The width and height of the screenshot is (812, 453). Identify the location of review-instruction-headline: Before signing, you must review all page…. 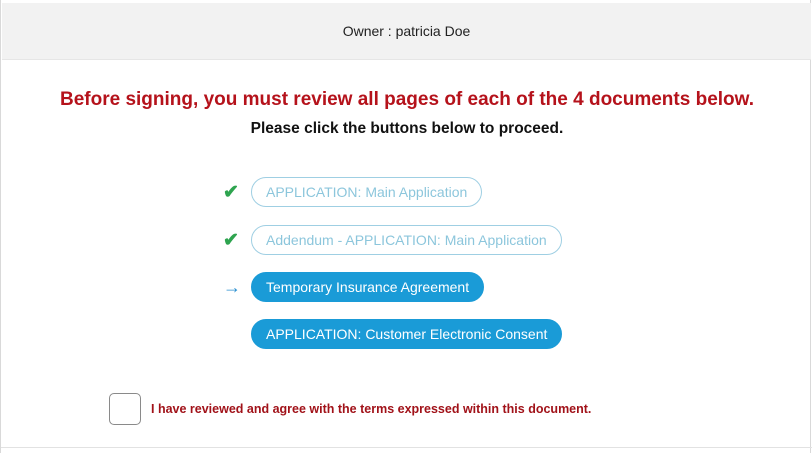
(407, 99).